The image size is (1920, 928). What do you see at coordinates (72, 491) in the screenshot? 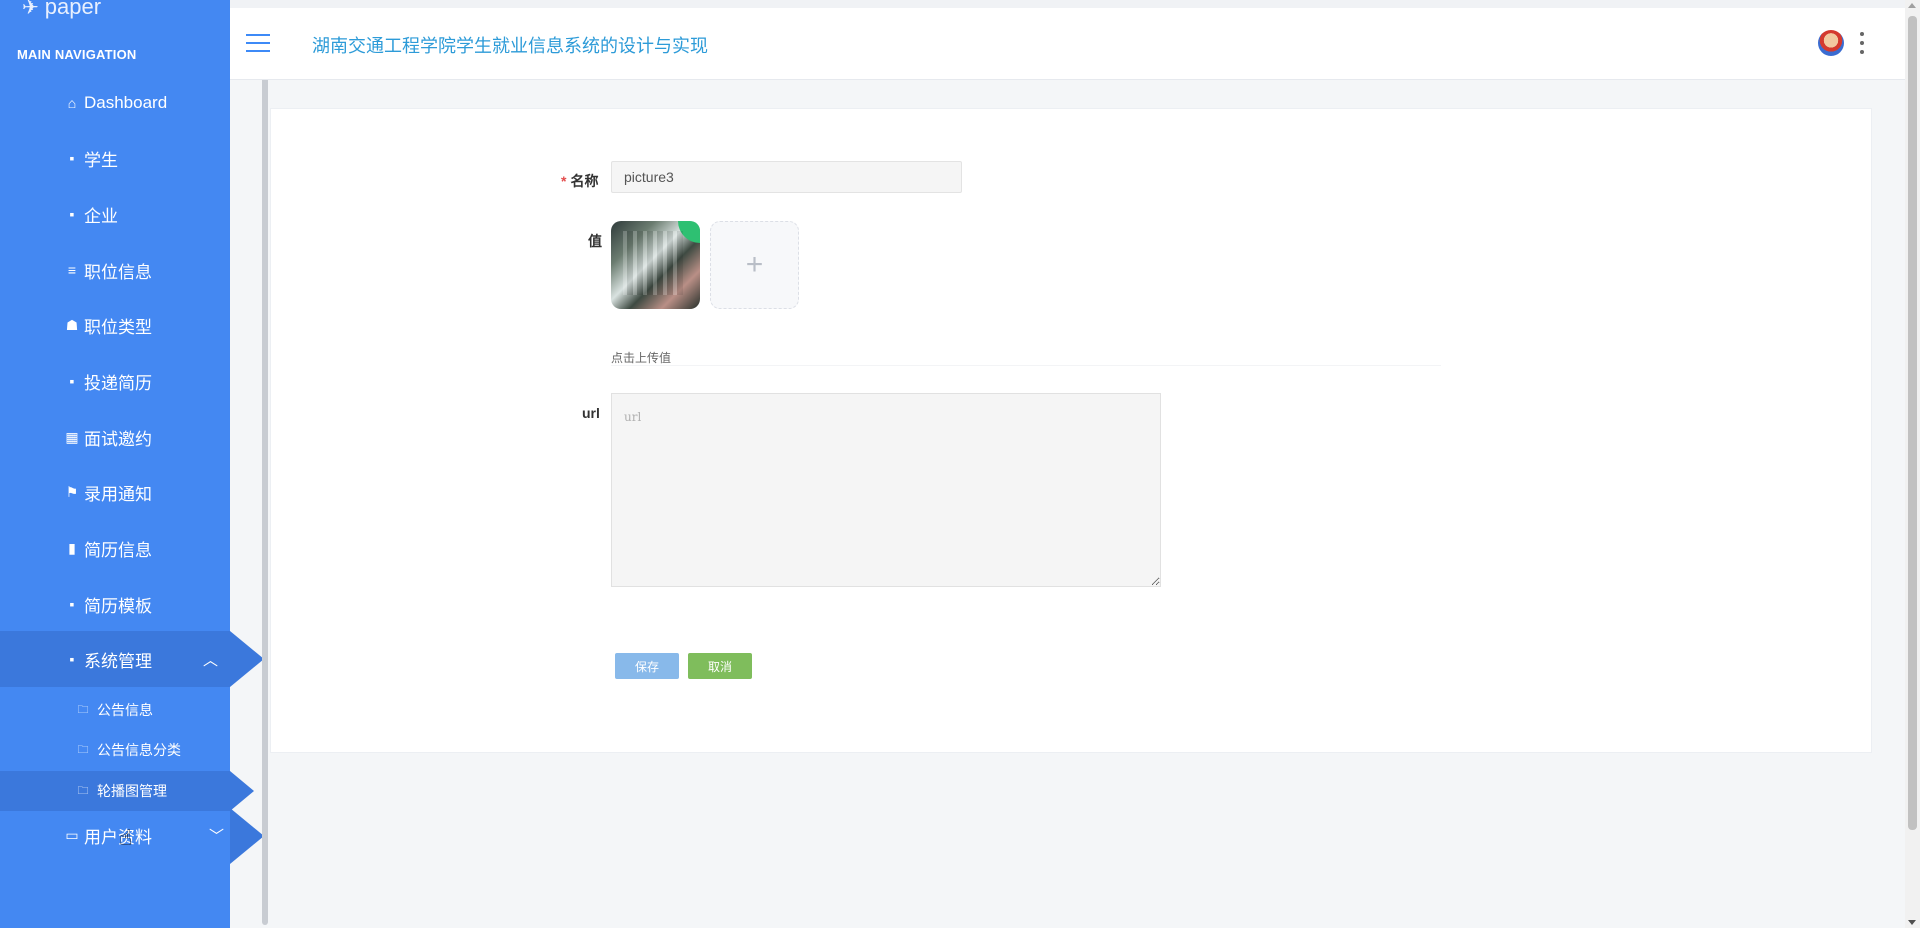
I see `flag-icon: ⚑` at bounding box center [72, 491].